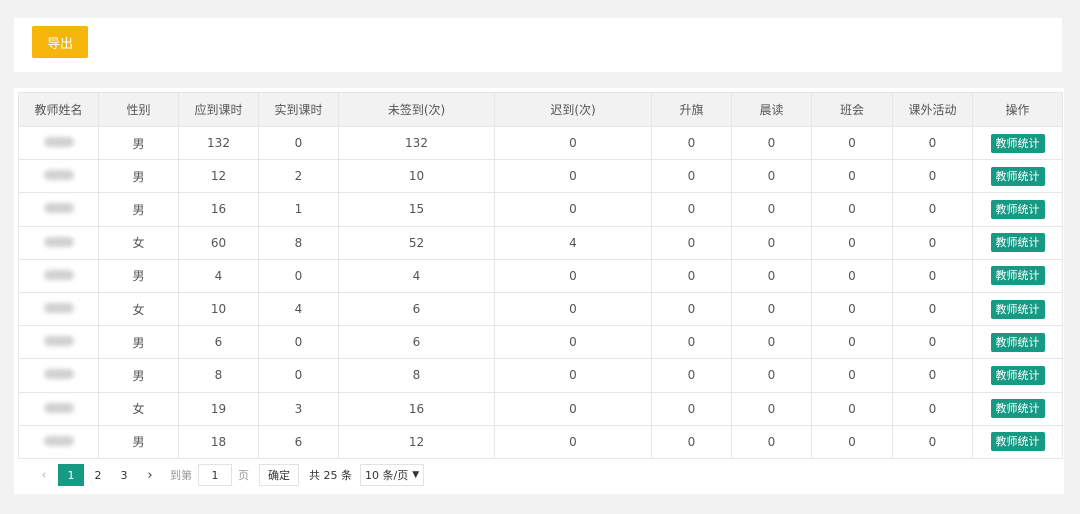 The width and height of the screenshot is (1080, 514). I want to click on table-row: 男 12 2 10 0 0 0 0 0 教师统计, so click(540, 176).